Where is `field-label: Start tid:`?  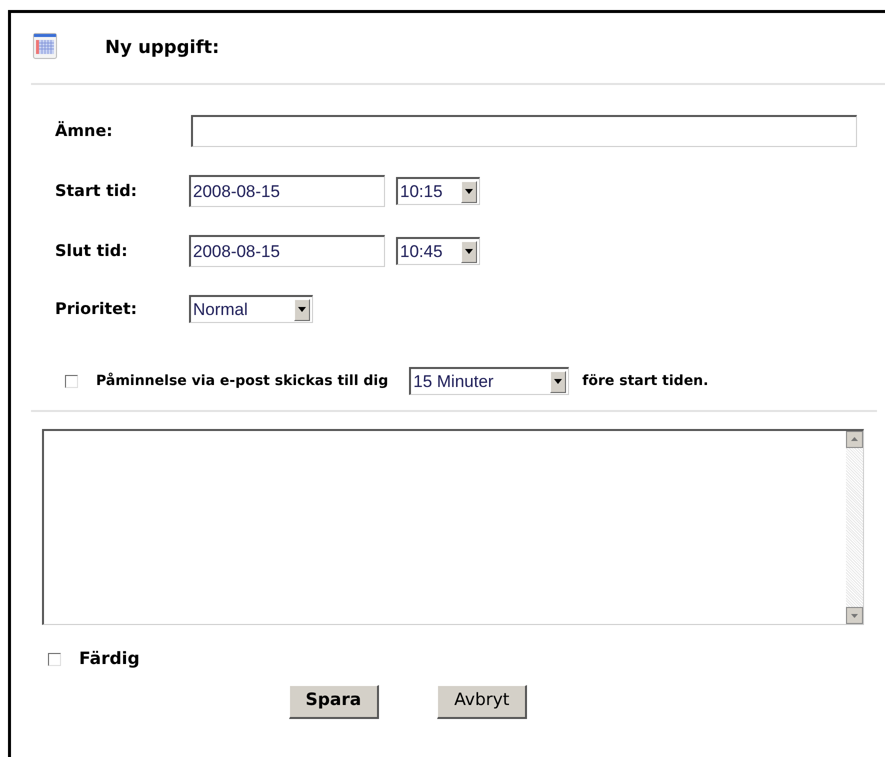
field-label: Start tid: is located at coordinates (96, 191).